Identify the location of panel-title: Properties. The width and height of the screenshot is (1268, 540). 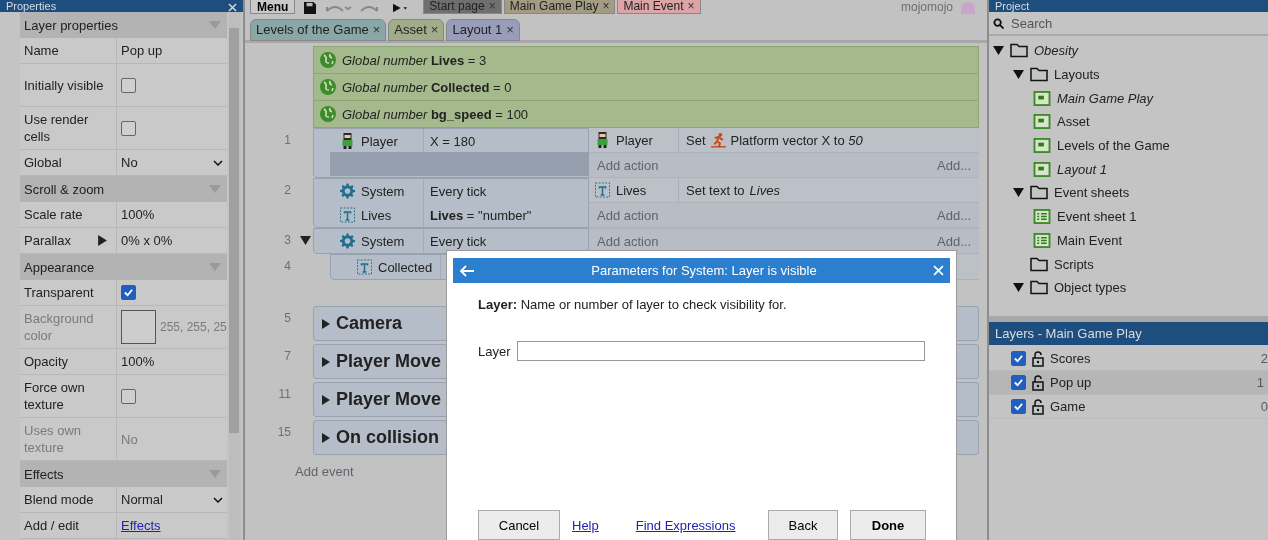
(31, 6).